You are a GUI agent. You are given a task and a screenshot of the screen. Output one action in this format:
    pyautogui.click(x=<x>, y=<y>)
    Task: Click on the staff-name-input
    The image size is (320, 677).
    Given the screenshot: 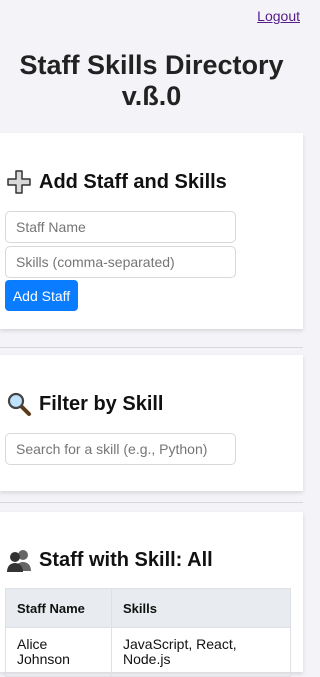 What is the action you would take?
    pyautogui.click(x=120, y=227)
    